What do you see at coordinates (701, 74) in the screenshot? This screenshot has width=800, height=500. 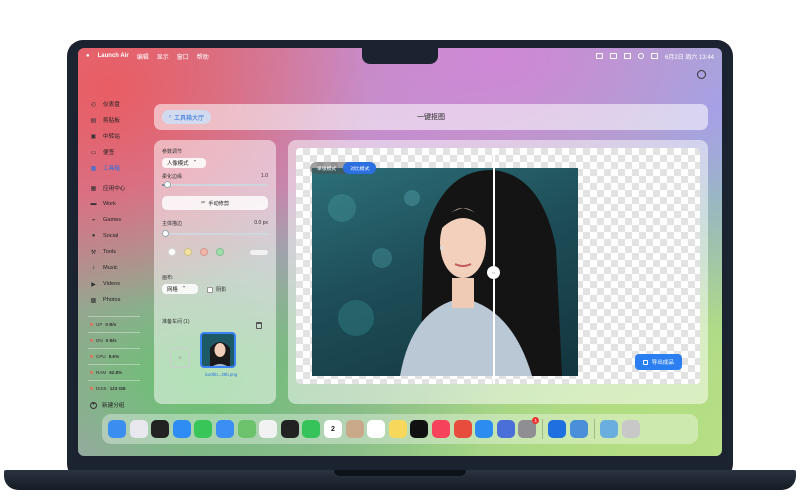 I see `settings-gear-icon` at bounding box center [701, 74].